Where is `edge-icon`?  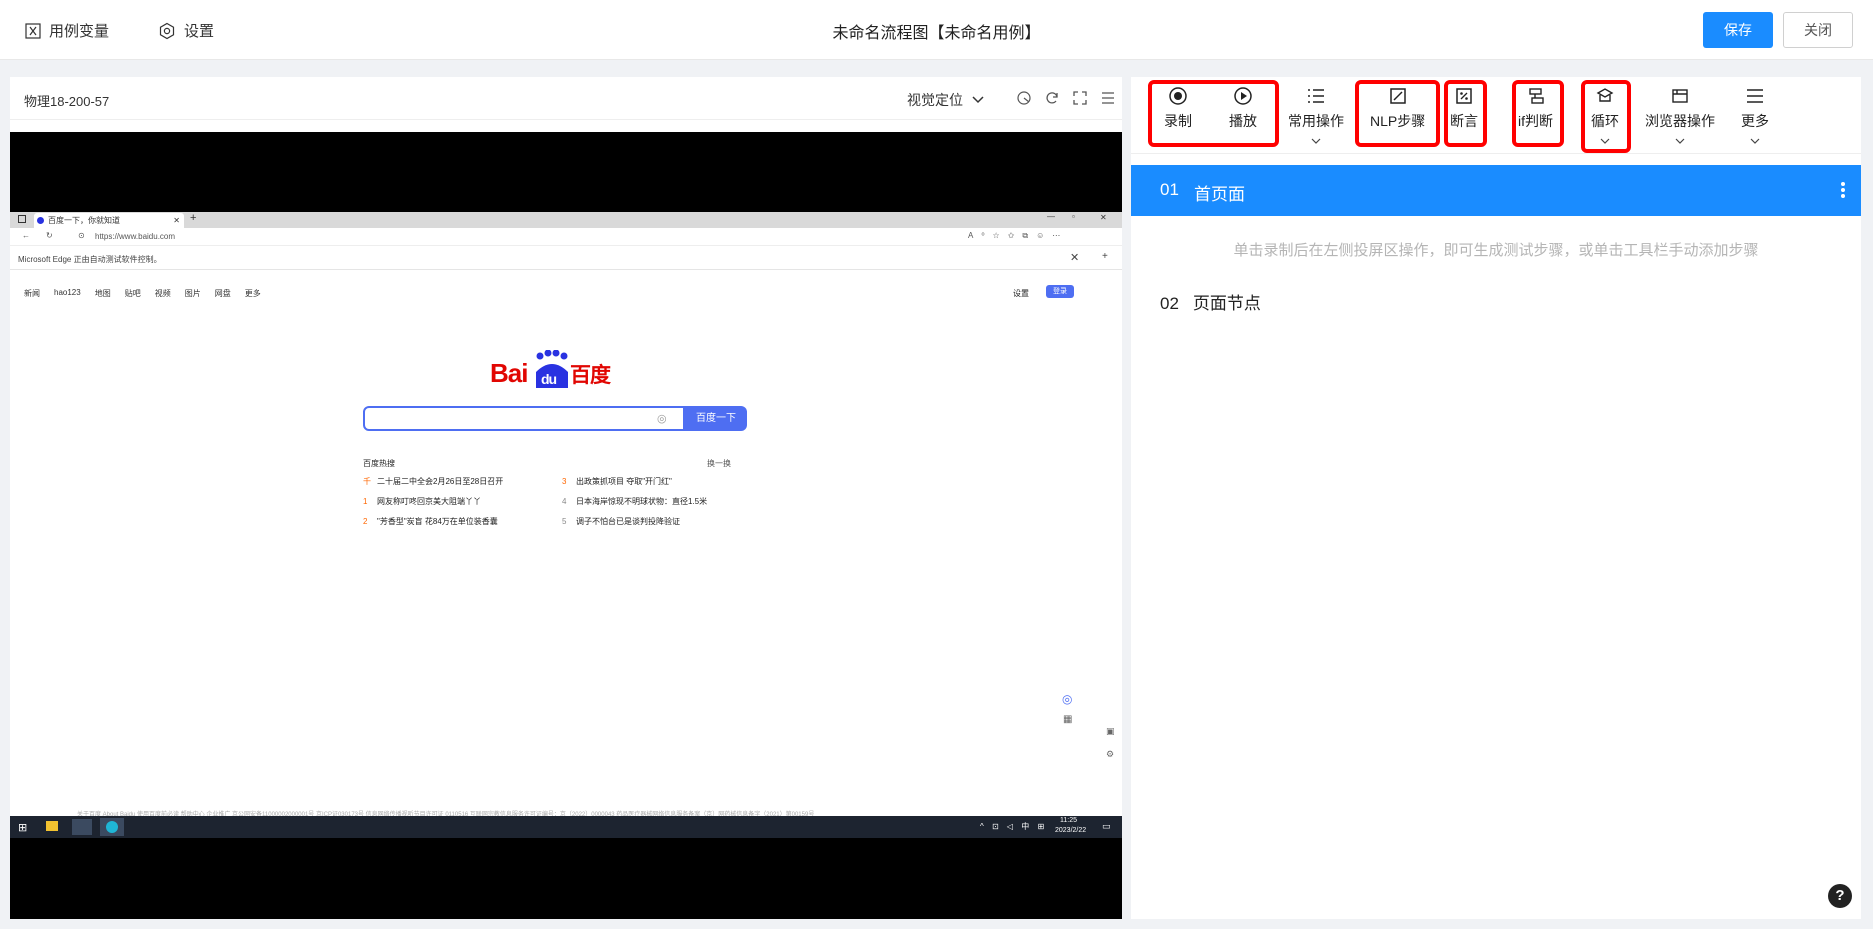 edge-icon is located at coordinates (112, 827).